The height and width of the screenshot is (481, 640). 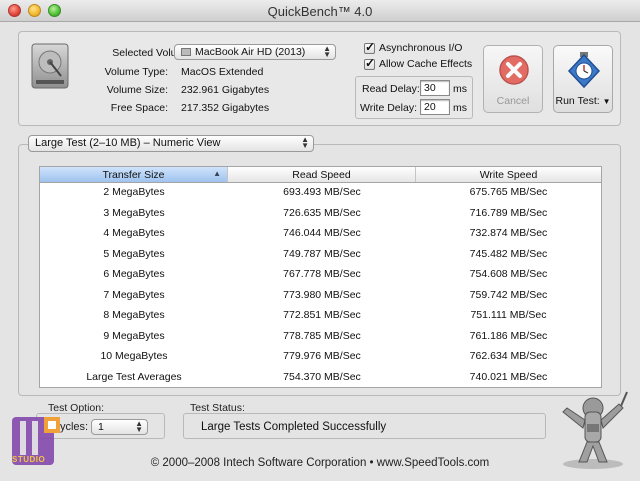 What do you see at coordinates (250, 52) in the screenshot?
I see `volume-popup-value: MacBook Air HD (2013)` at bounding box center [250, 52].